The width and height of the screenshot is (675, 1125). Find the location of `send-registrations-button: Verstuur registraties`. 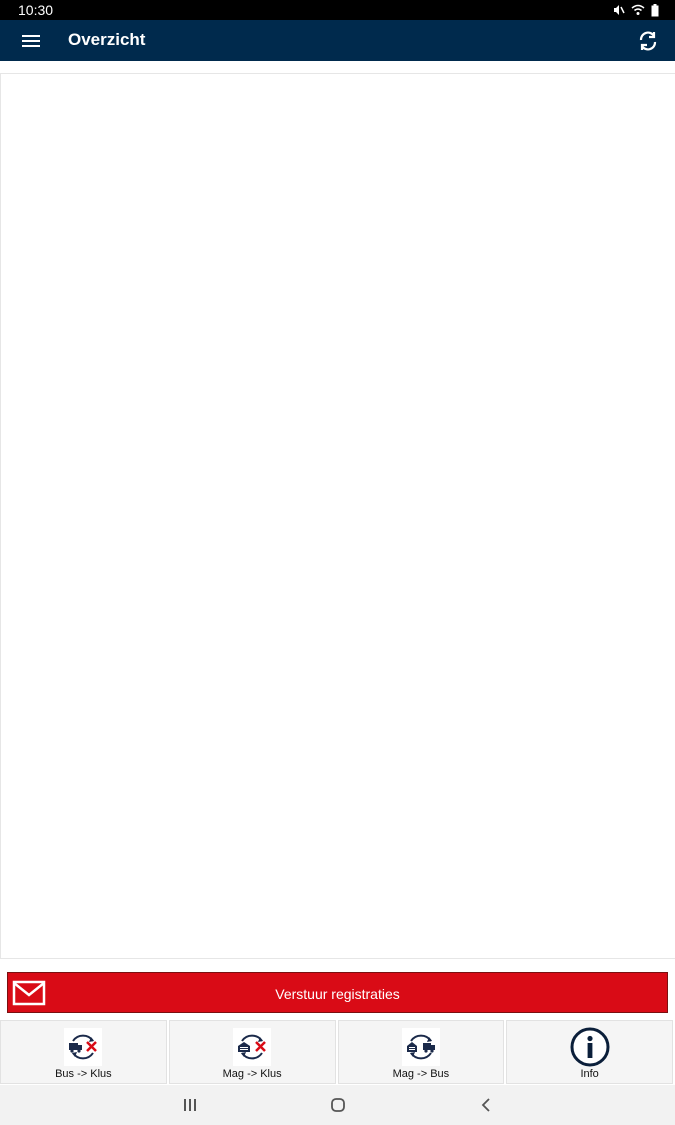

send-registrations-button: Verstuur registraties is located at coordinates (337, 992).